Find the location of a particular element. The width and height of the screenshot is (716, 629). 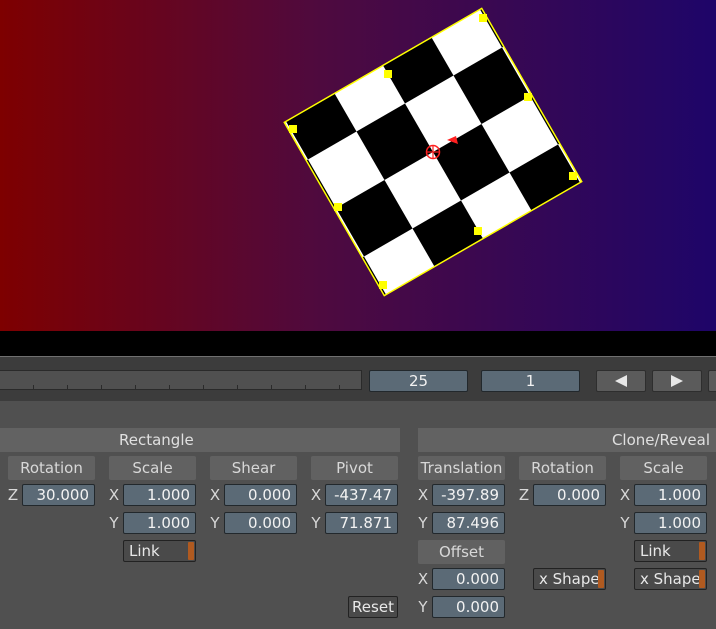

play-right-icon is located at coordinates (677, 381).